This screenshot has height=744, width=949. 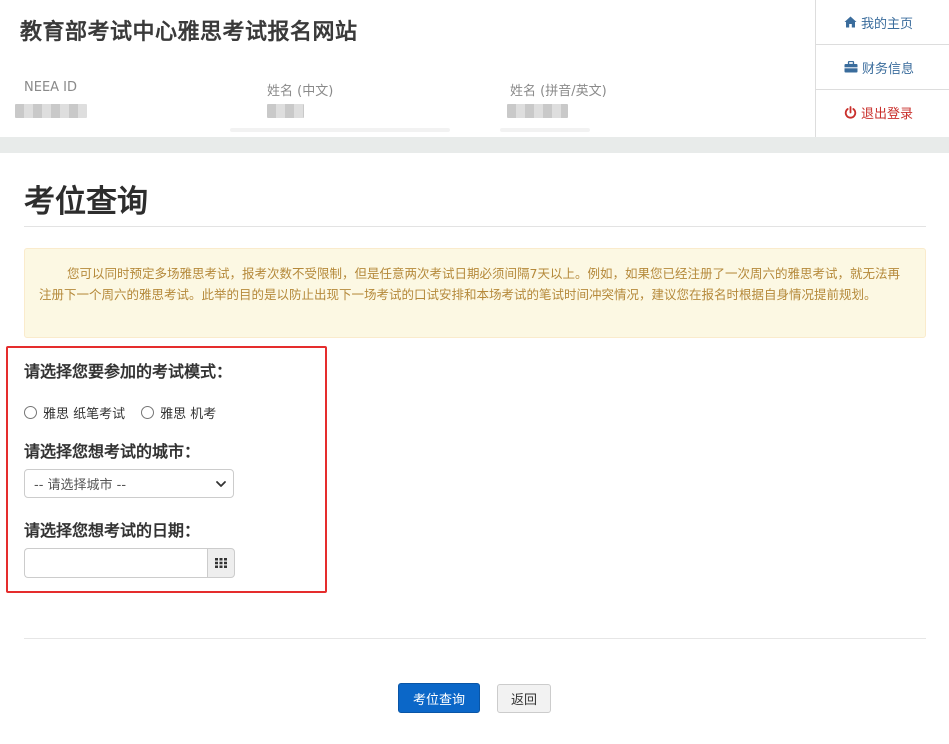 I want to click on side-nav: 我的主页 财务信息 退出登录, so click(x=882, y=68).